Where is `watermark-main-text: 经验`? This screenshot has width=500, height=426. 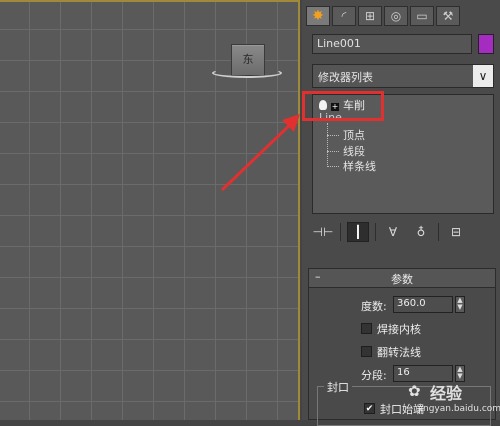
watermark-main-text: 经验 is located at coordinates (446, 393).